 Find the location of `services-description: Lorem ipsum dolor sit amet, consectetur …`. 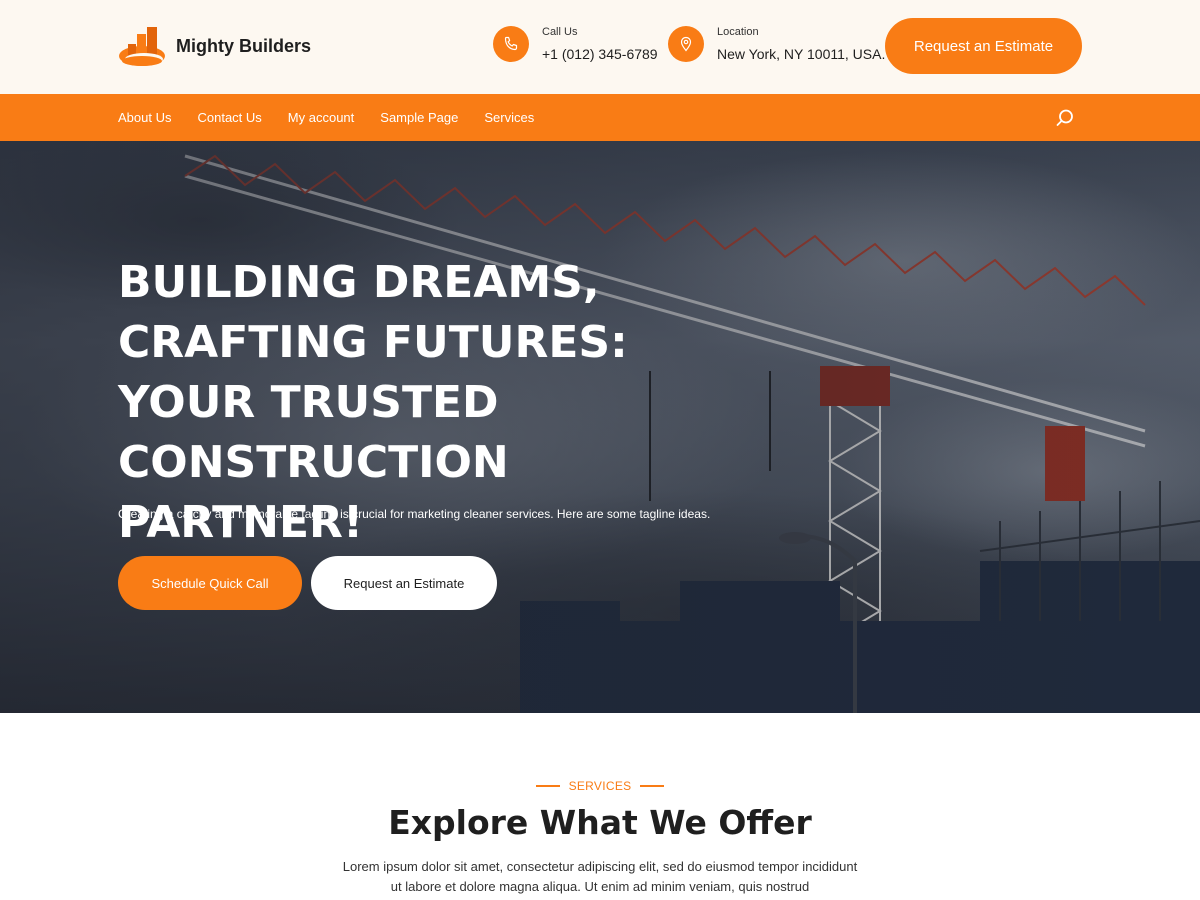

services-description: Lorem ipsum dolor sit amet, consectetur … is located at coordinates (600, 876).